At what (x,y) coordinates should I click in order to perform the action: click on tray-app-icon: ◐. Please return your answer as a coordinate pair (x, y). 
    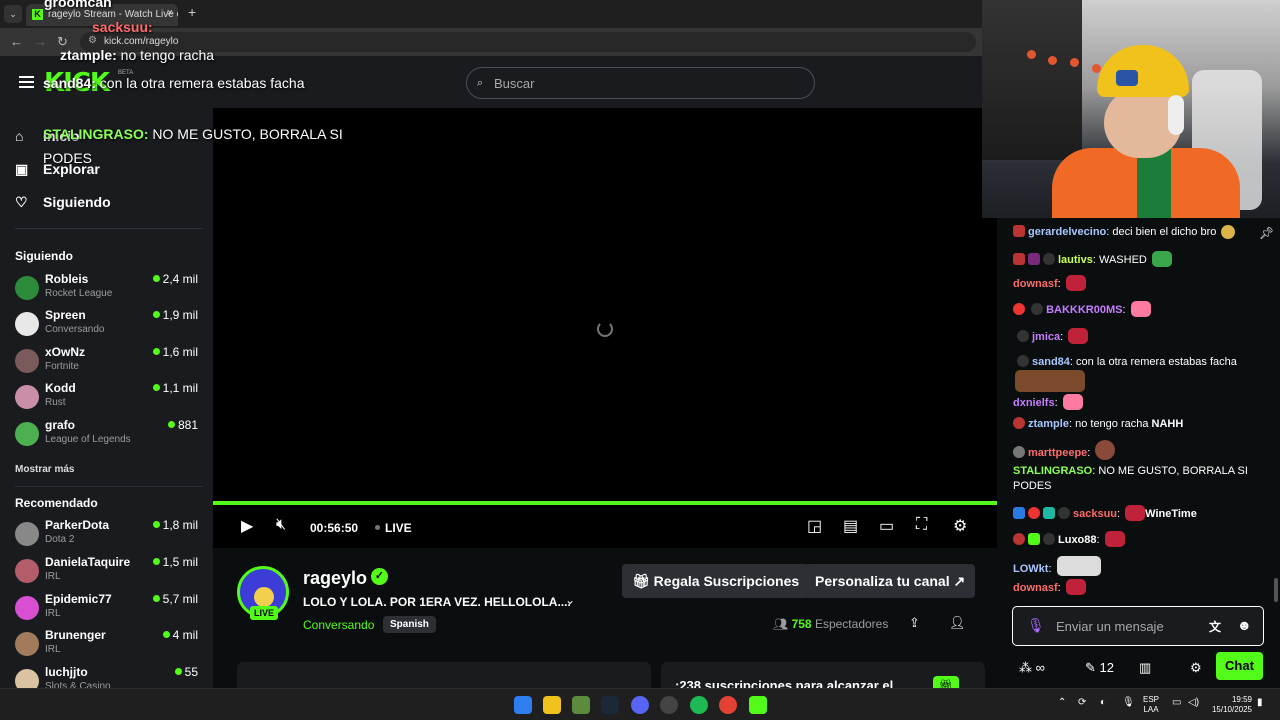
    Looking at the image, I should click on (1103, 702).